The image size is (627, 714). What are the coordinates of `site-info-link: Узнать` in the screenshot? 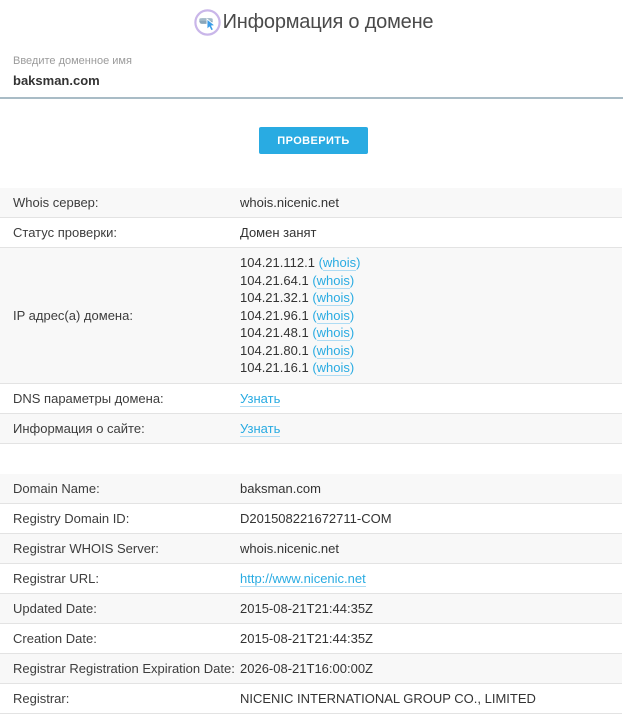 It's located at (260, 428).